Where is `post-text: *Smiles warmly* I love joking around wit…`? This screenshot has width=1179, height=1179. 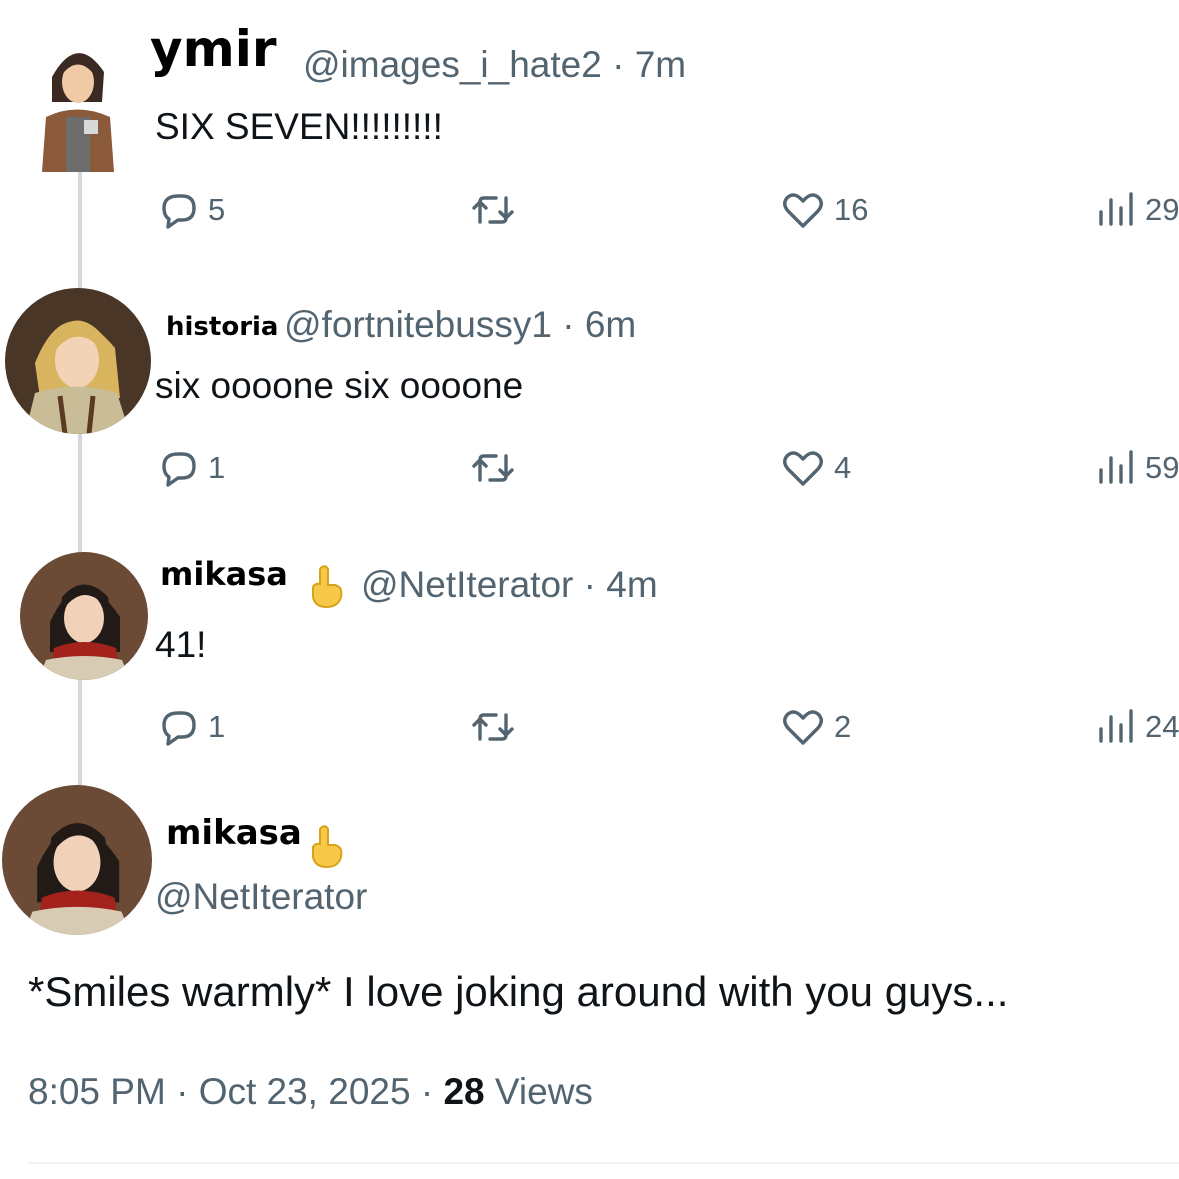
post-text: *Smiles warmly* I love joking around wit… is located at coordinates (518, 991).